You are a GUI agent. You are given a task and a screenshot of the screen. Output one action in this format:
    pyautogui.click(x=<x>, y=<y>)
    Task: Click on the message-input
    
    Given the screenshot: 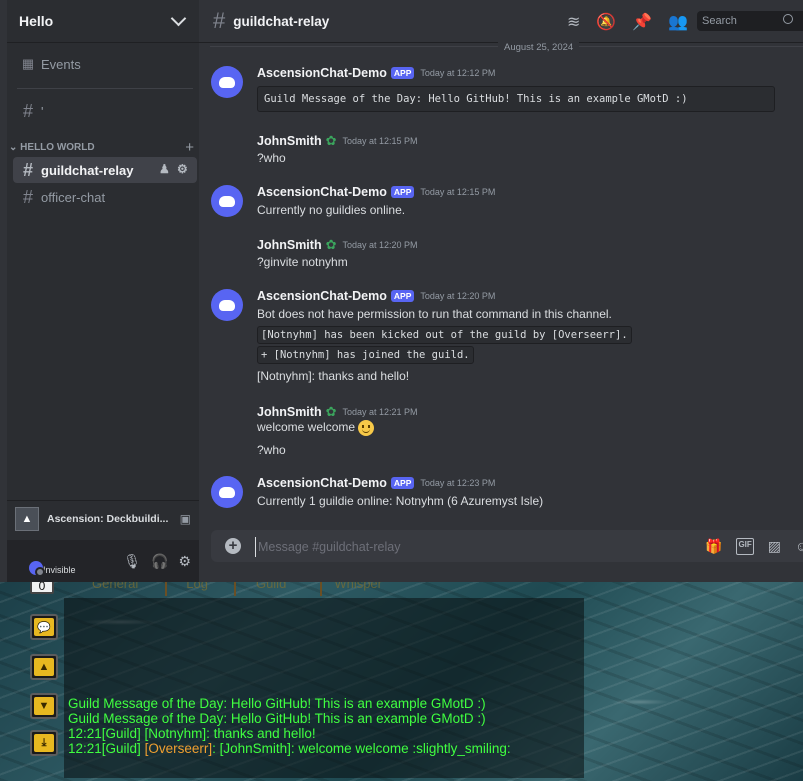 What is the action you would take?
    pyautogui.click(x=447, y=547)
    